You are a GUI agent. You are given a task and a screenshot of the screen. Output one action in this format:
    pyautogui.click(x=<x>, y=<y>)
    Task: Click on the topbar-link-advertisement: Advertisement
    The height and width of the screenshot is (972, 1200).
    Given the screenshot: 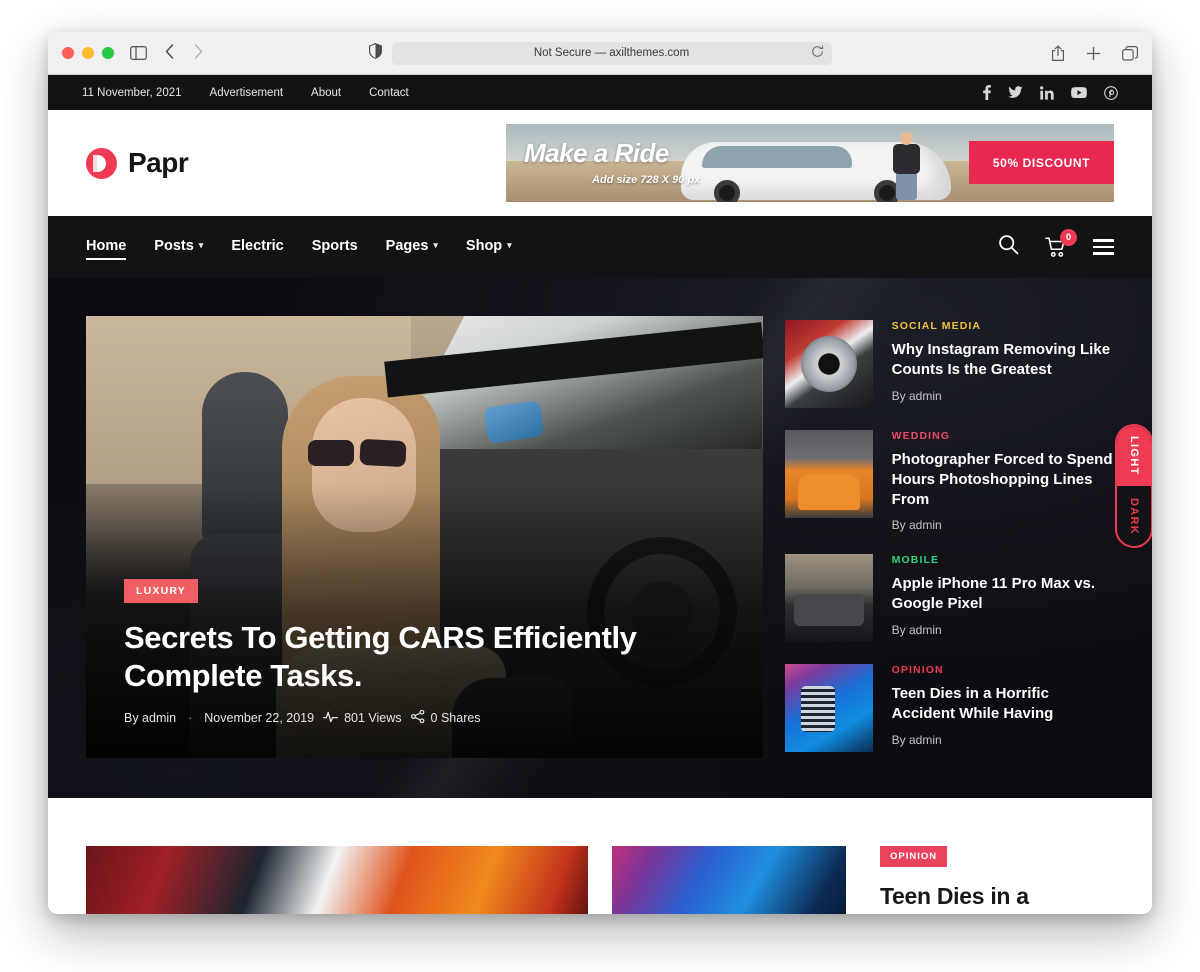 What is the action you would take?
    pyautogui.click(x=247, y=93)
    